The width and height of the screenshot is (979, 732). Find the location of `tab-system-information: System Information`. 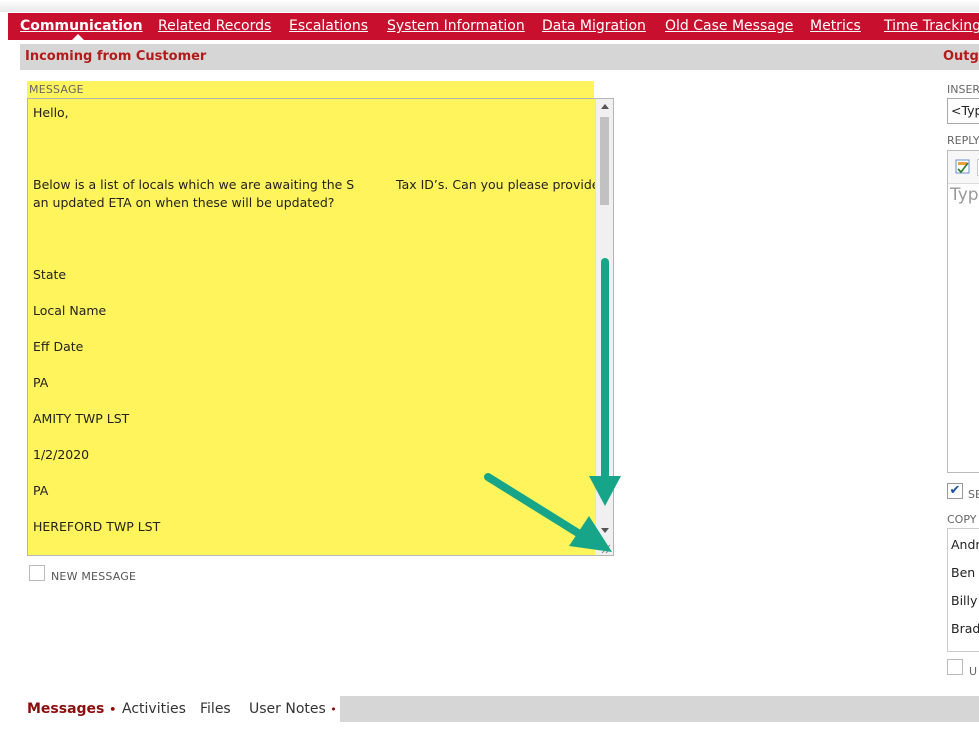

tab-system-information: System Information is located at coordinates (456, 26).